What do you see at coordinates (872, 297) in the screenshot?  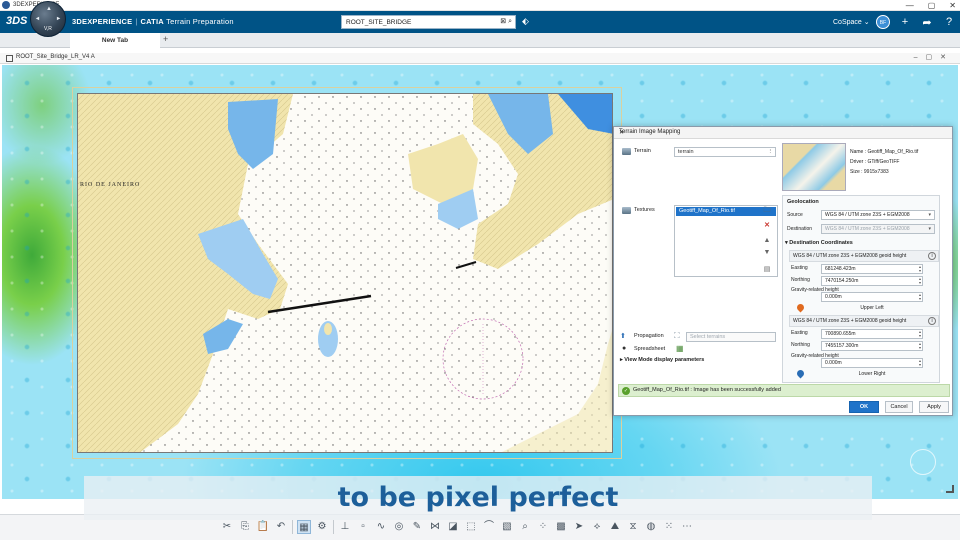 I see `ul-height-input: 0.000m ▴ ▾` at bounding box center [872, 297].